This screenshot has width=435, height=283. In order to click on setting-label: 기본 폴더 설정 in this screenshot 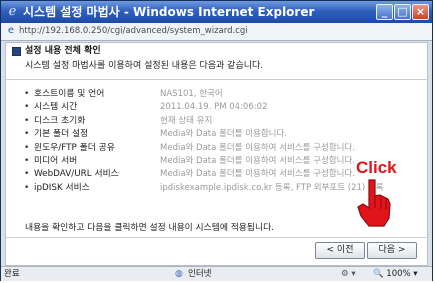, I will do `click(61, 134)`.